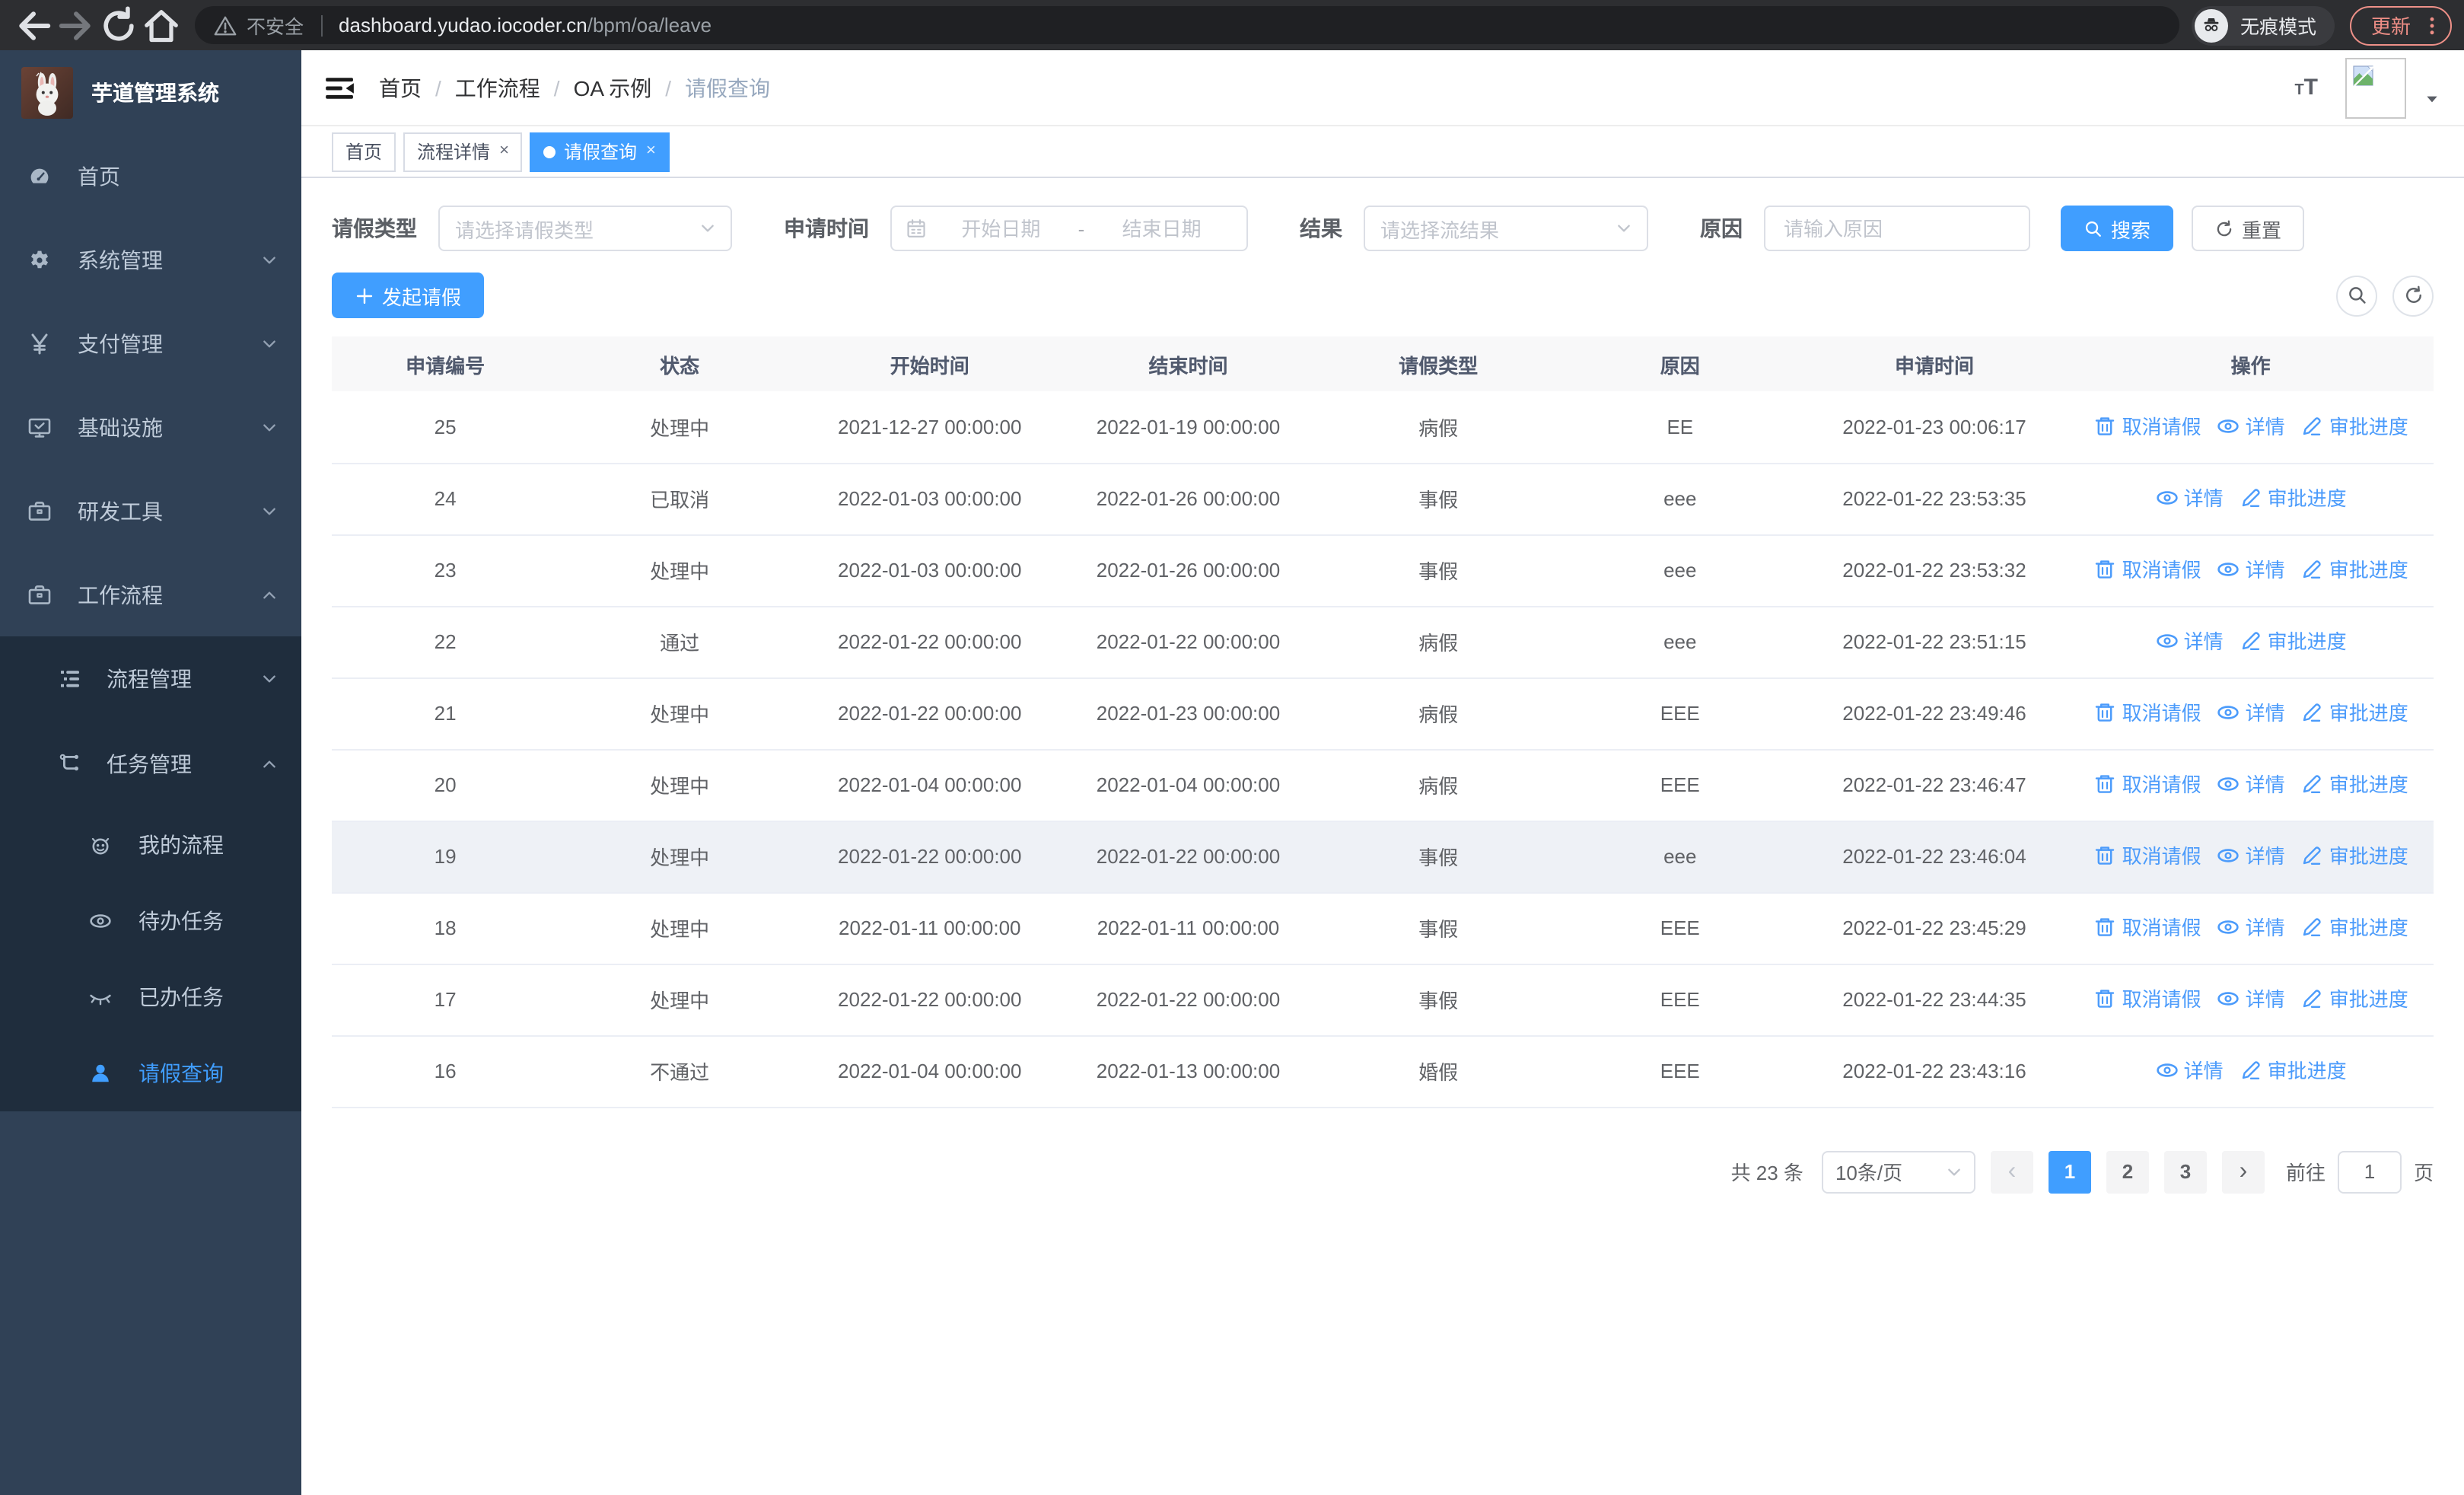 This screenshot has width=2464, height=1495. I want to click on sidebar-item-请假查询: 请假查询, so click(150, 1073).